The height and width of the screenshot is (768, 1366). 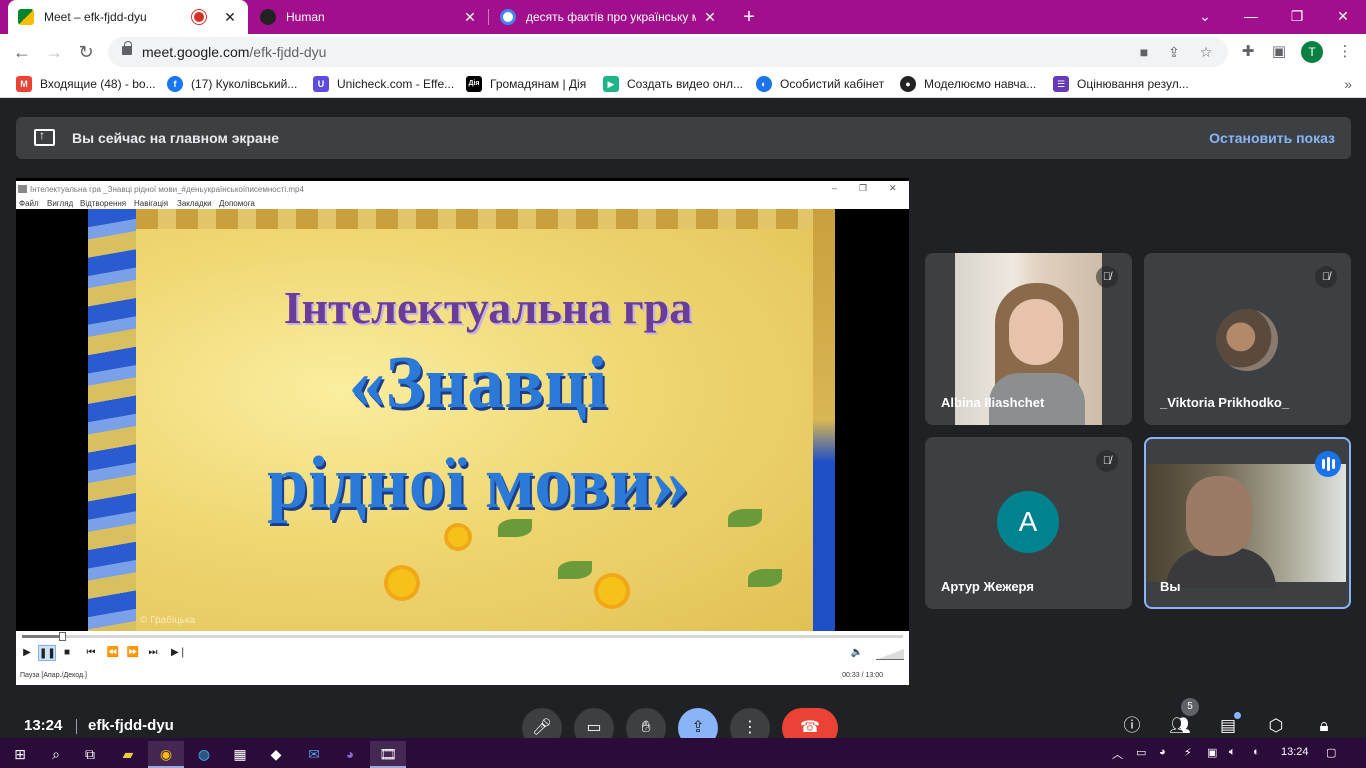 What do you see at coordinates (86, 52) in the screenshot?
I see `reload-button: ↻` at bounding box center [86, 52].